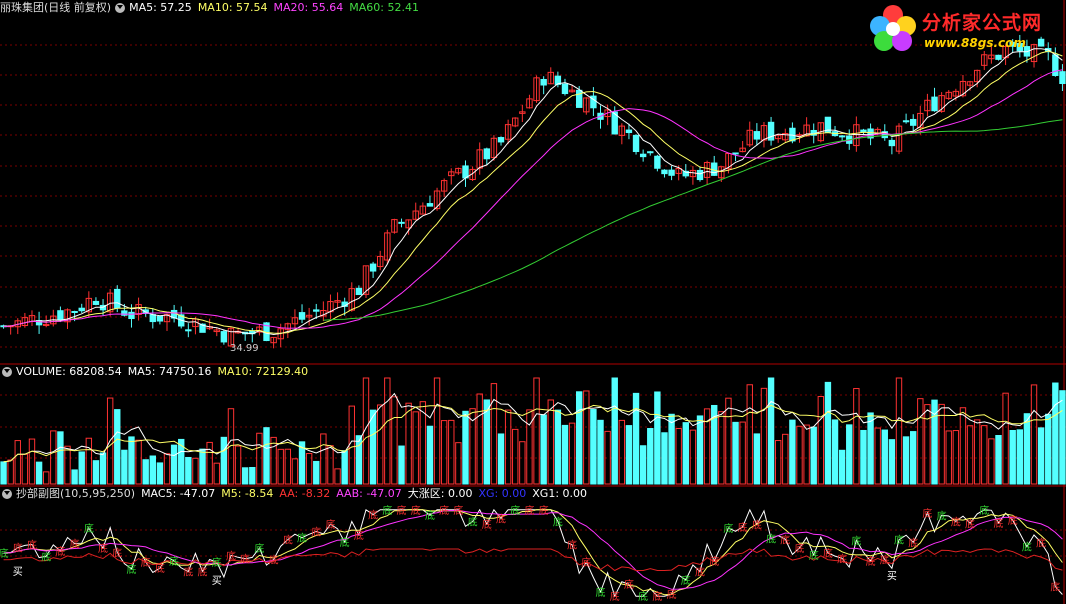 This screenshot has width=1066, height=604. Describe the element at coordinates (75, 494) in the screenshot. I see `indicator-name: 抄部副图(10,5,95,250)` at that location.